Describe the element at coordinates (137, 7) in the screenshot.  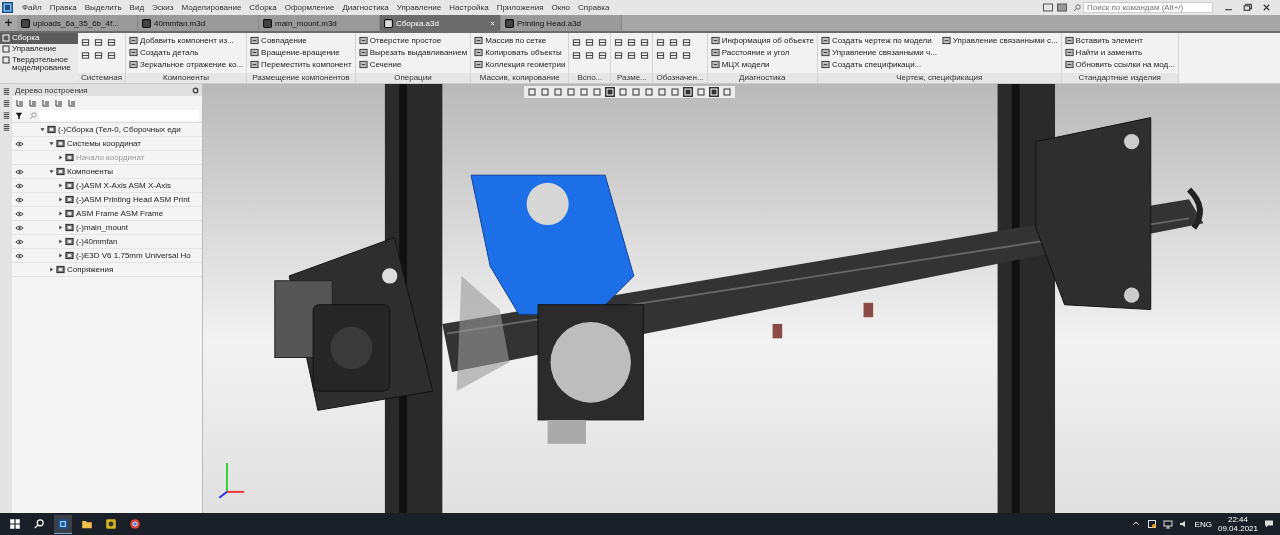
I see `menu-item: Вид` at that location.